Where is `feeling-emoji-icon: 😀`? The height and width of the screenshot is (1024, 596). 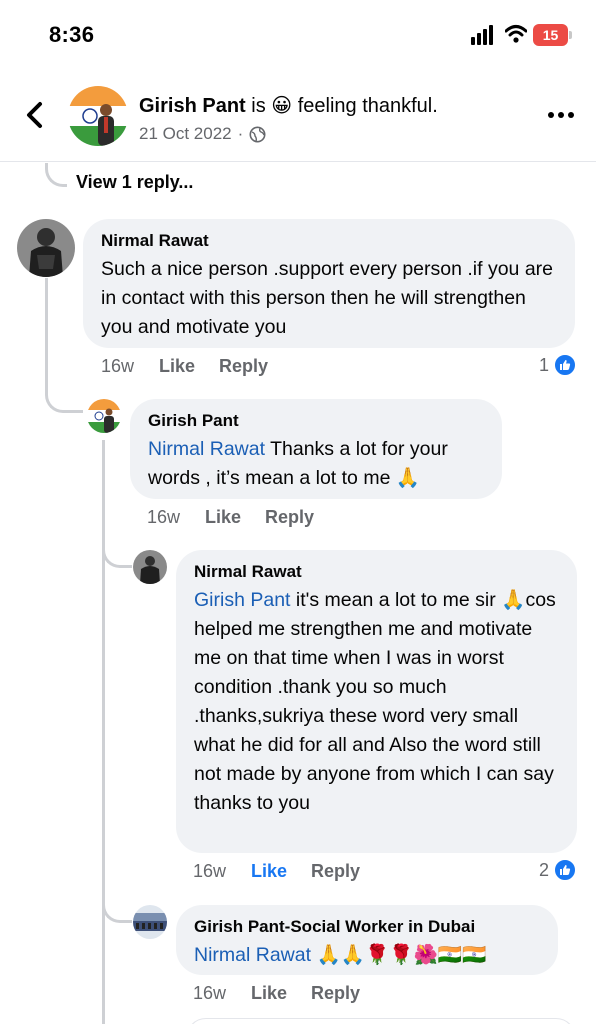 feeling-emoji-icon: 😀 is located at coordinates (282, 106).